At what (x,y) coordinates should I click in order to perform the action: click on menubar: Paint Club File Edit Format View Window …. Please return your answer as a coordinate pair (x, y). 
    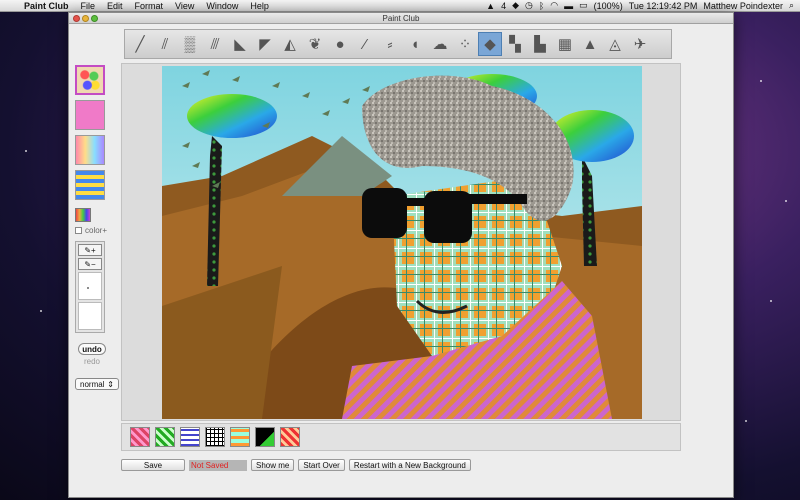
    Looking at the image, I should click on (400, 6).